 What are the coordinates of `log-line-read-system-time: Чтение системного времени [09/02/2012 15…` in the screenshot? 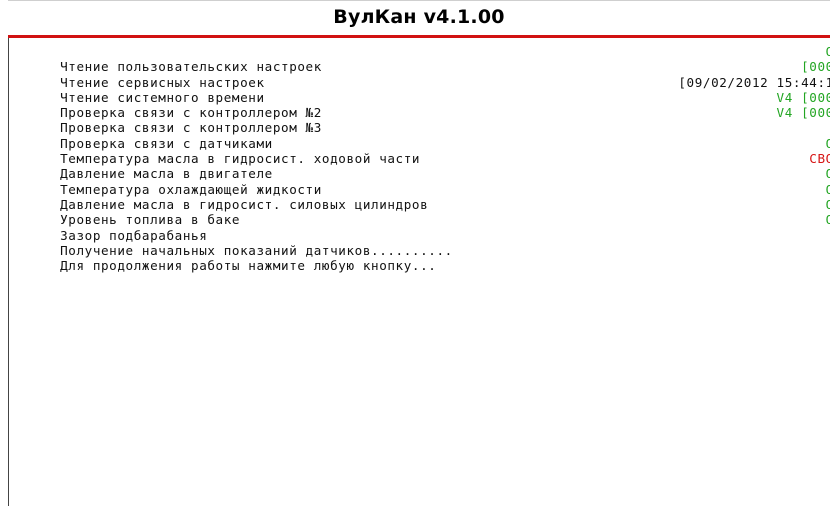 It's located at (420, 89).